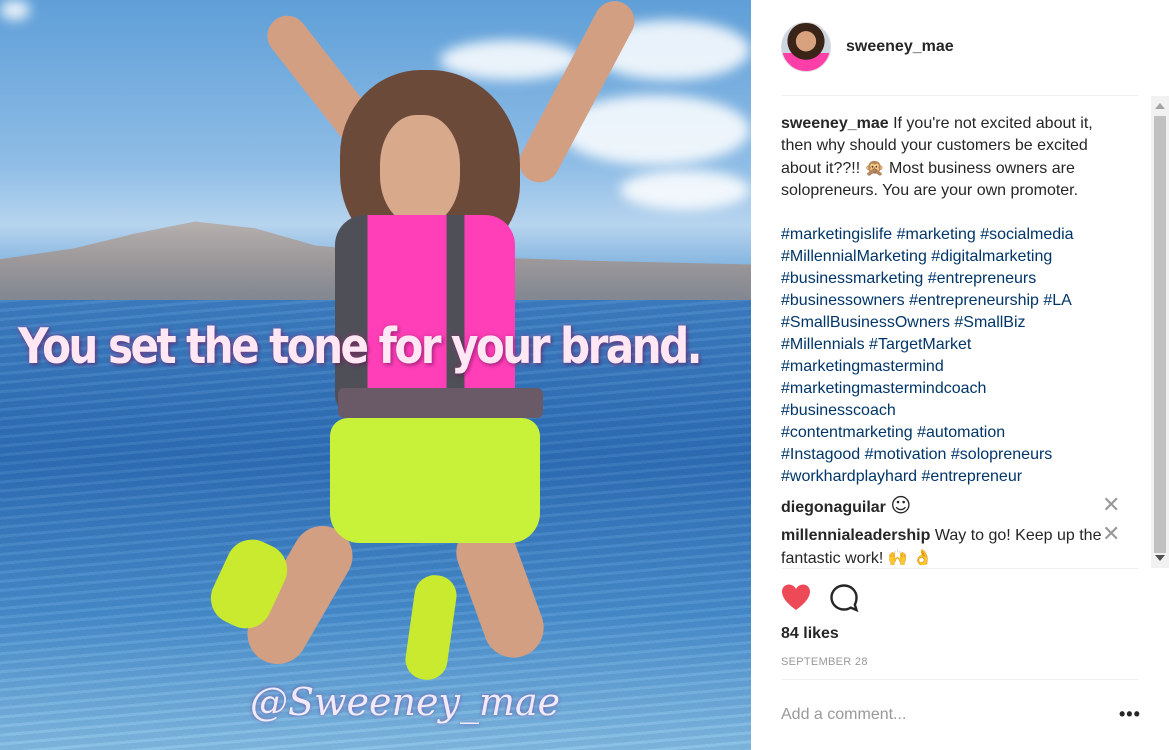 This screenshot has height=750, width=1169. I want to click on photo-overlay-text: You set the tone for your brand., so click(360, 346).